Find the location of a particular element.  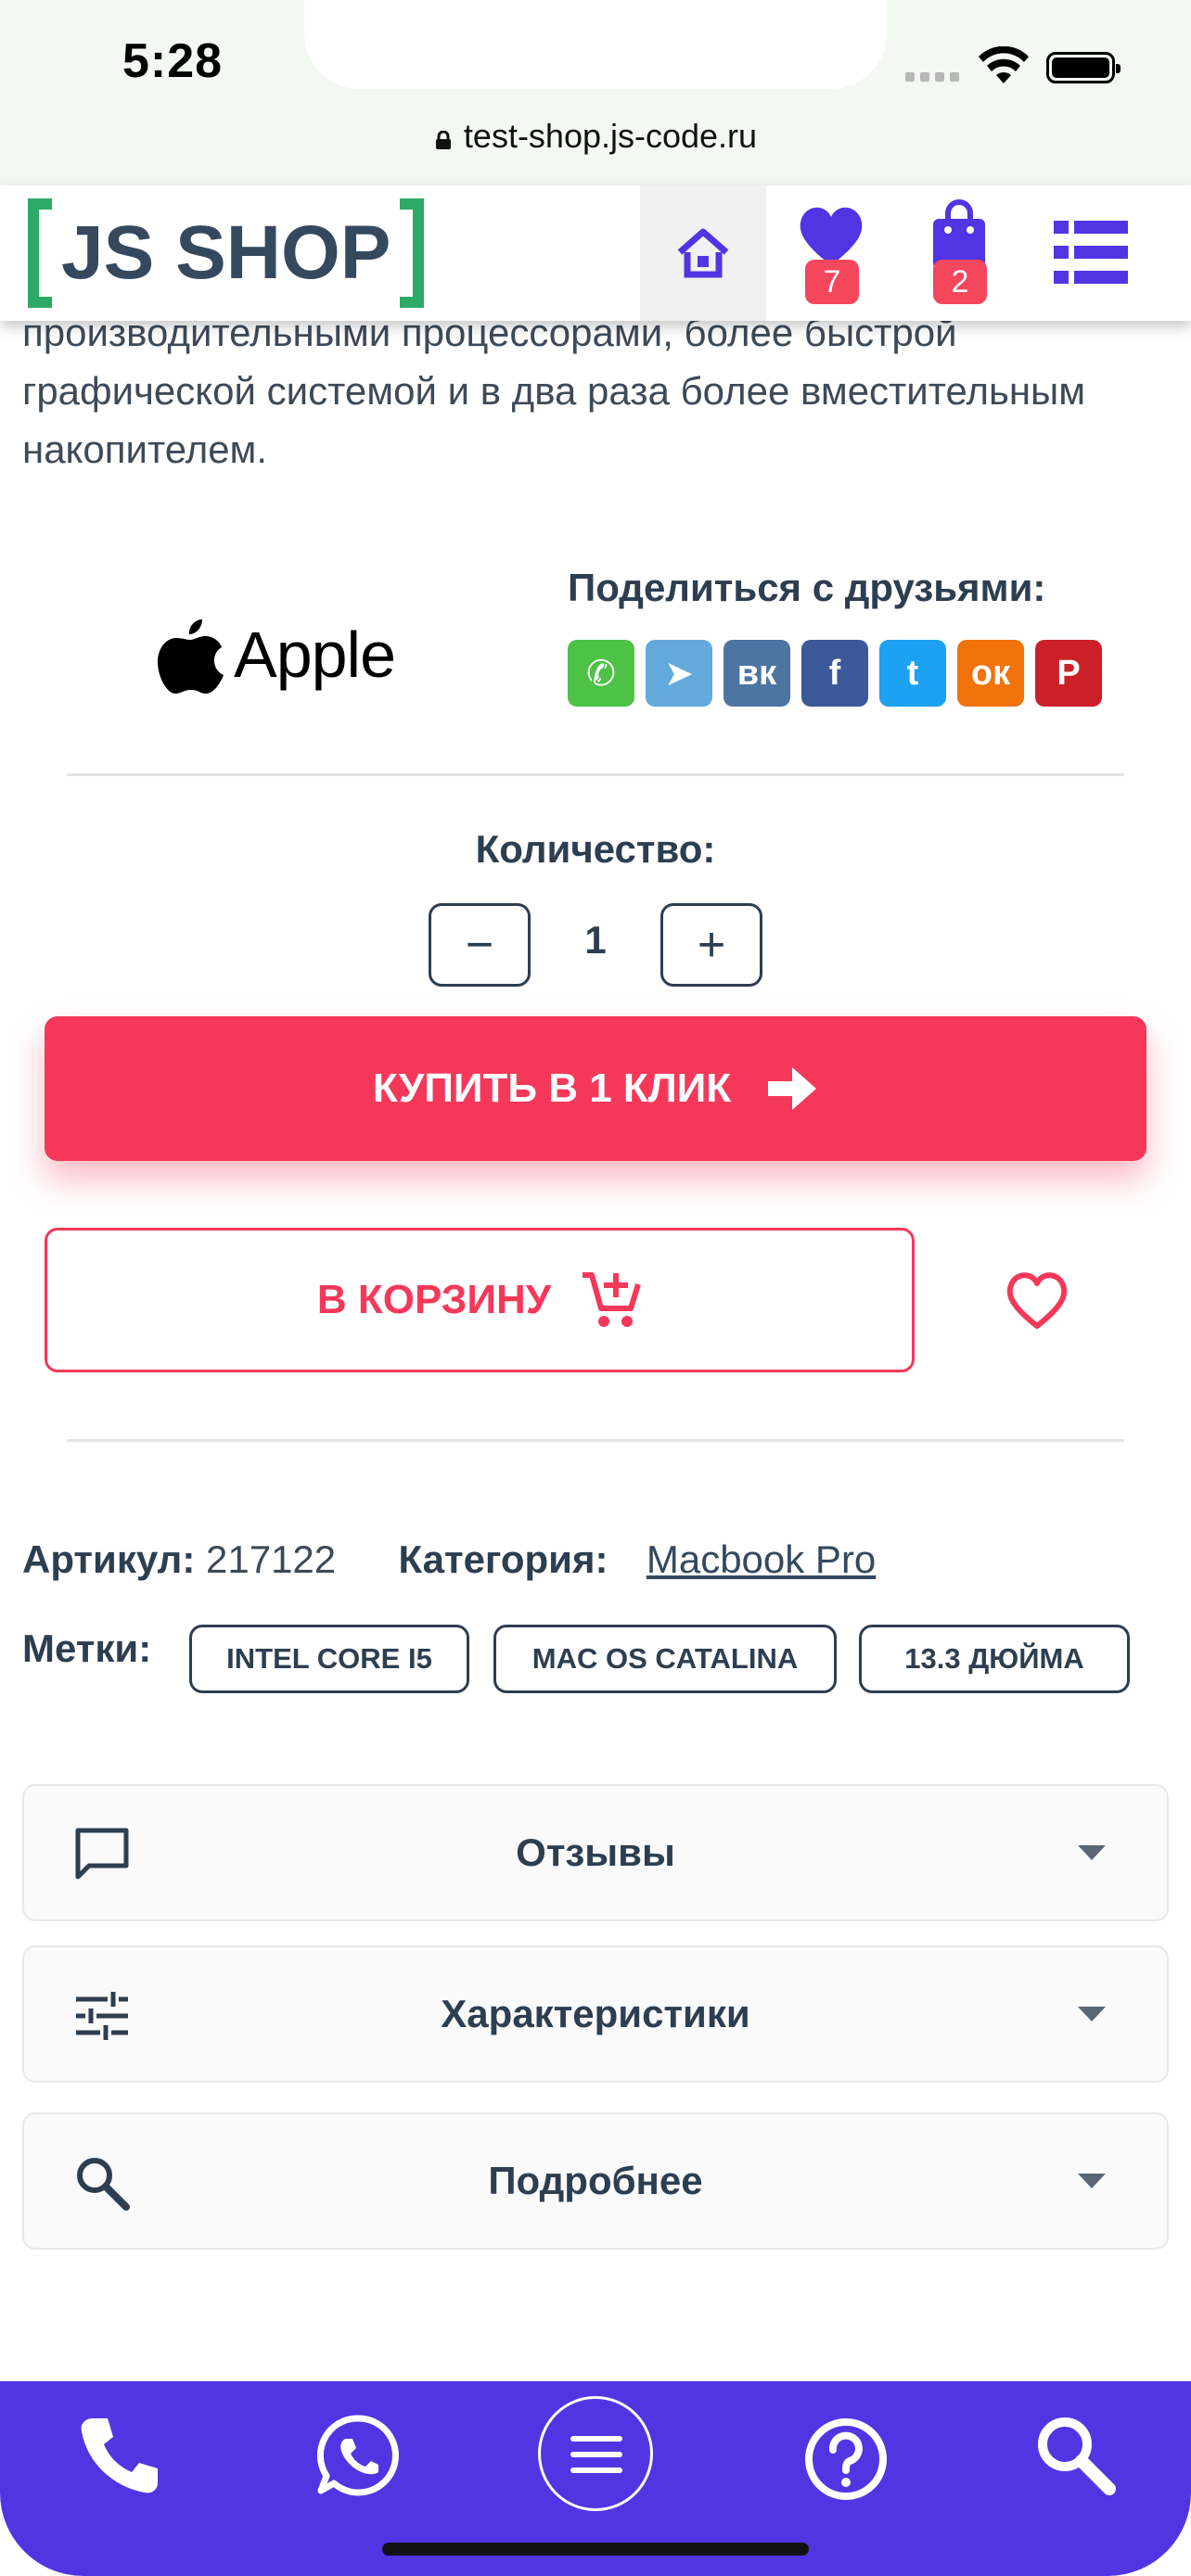

accordion-details-label: Подробнее is located at coordinates (595, 2180).